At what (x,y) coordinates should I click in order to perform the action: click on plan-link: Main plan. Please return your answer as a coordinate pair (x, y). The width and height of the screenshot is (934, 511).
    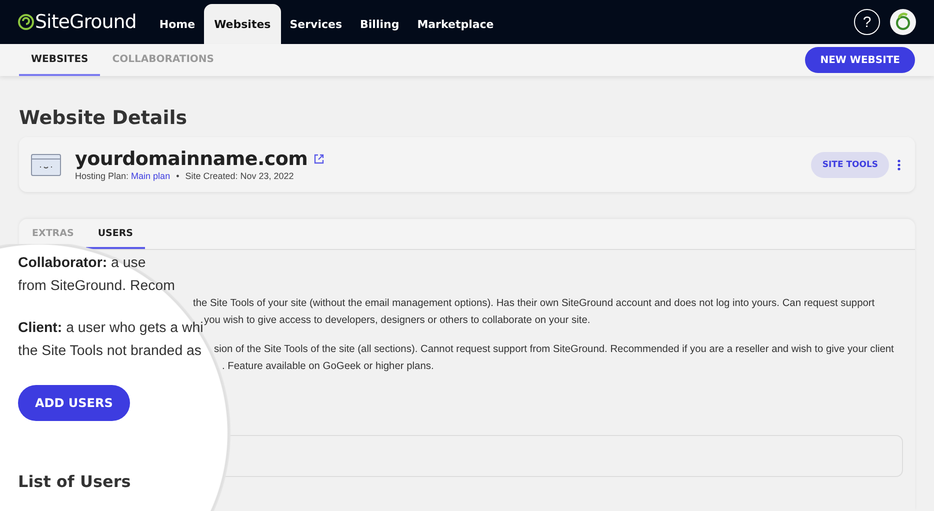
    Looking at the image, I should click on (150, 176).